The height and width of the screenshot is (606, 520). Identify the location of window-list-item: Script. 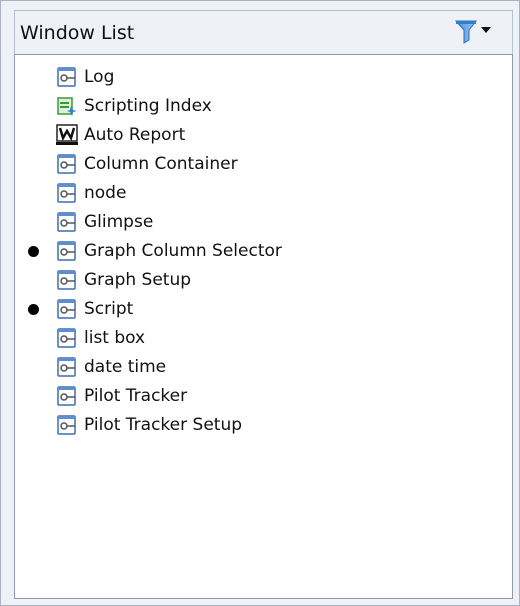
(263, 309).